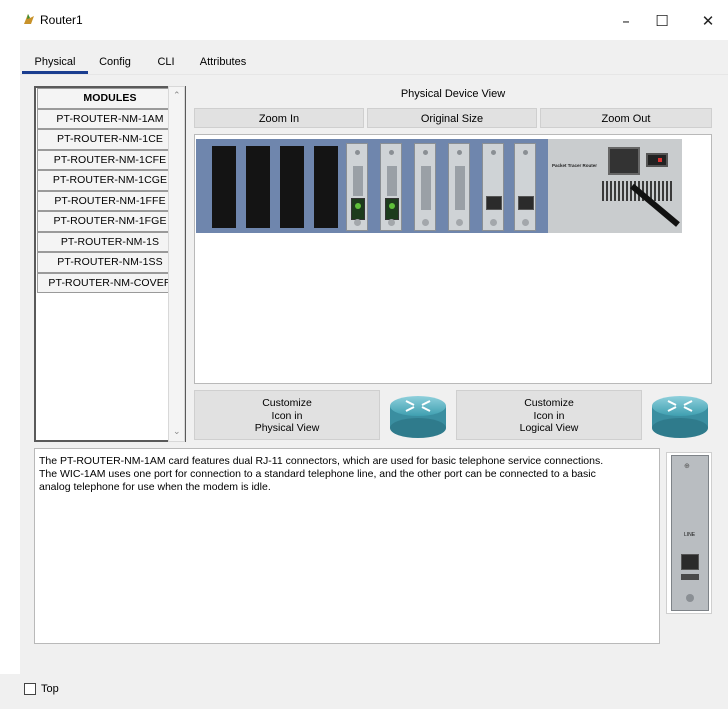  Describe the element at coordinates (364, 20) in the screenshot. I see `title-bar: Router1 – ☐ ✕` at that location.